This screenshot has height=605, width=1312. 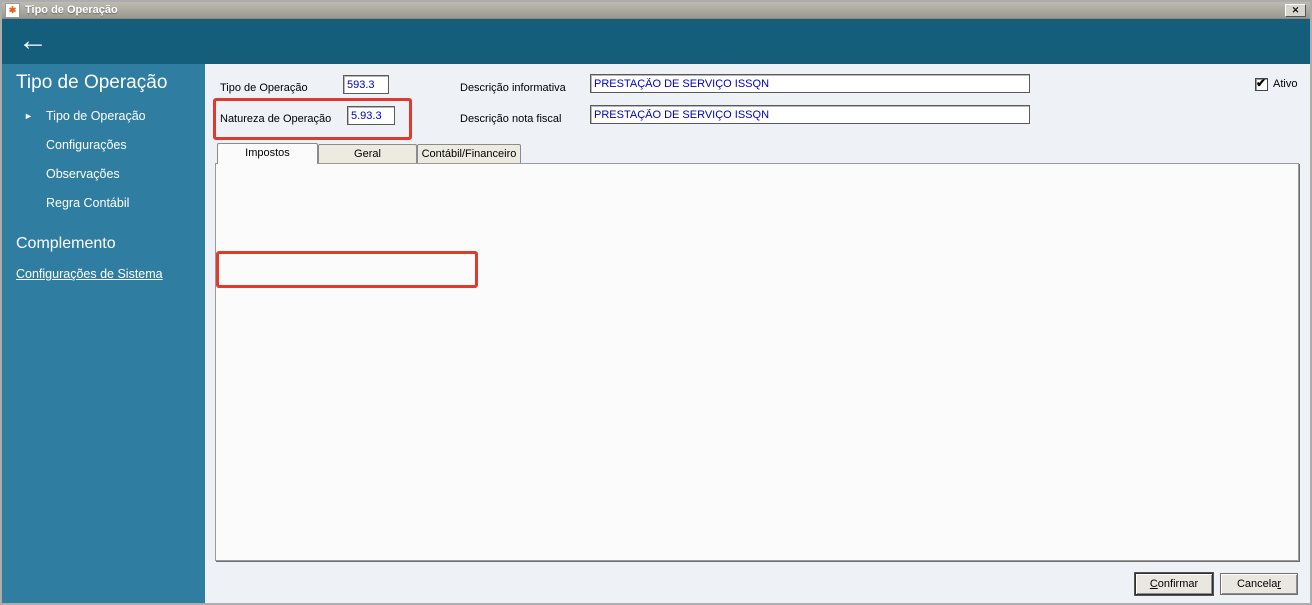 What do you see at coordinates (469, 153) in the screenshot?
I see `tab-contabil-financeiro: Contábil/Financeiro` at bounding box center [469, 153].